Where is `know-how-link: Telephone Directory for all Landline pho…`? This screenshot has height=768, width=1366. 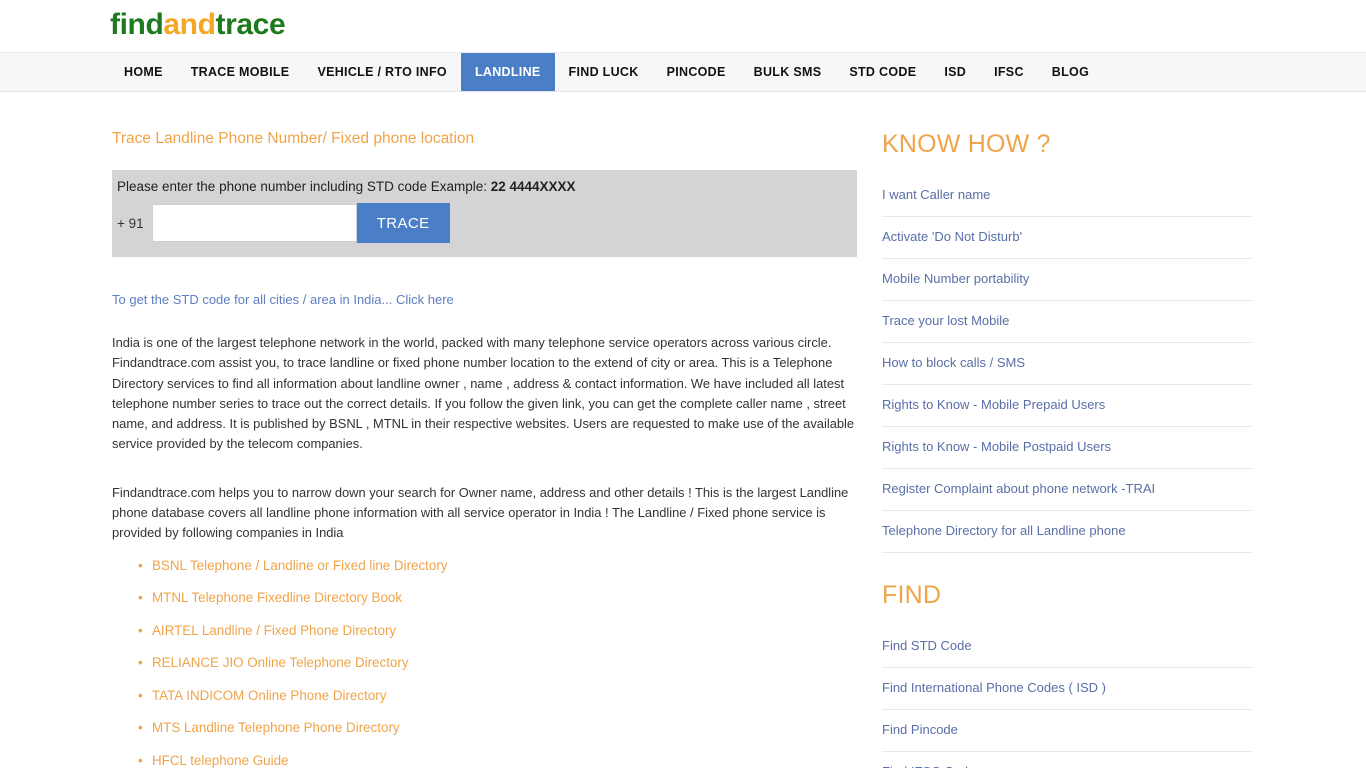
know-how-link: Telephone Directory for all Landline pho… is located at coordinates (1004, 530).